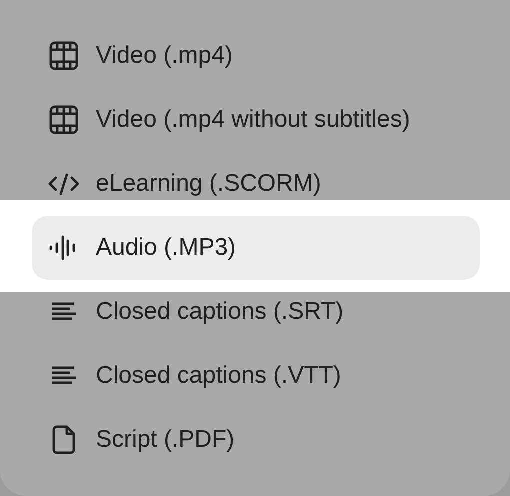  What do you see at coordinates (256, 56) in the screenshot?
I see `menu-item: Video (.mp4)` at bounding box center [256, 56].